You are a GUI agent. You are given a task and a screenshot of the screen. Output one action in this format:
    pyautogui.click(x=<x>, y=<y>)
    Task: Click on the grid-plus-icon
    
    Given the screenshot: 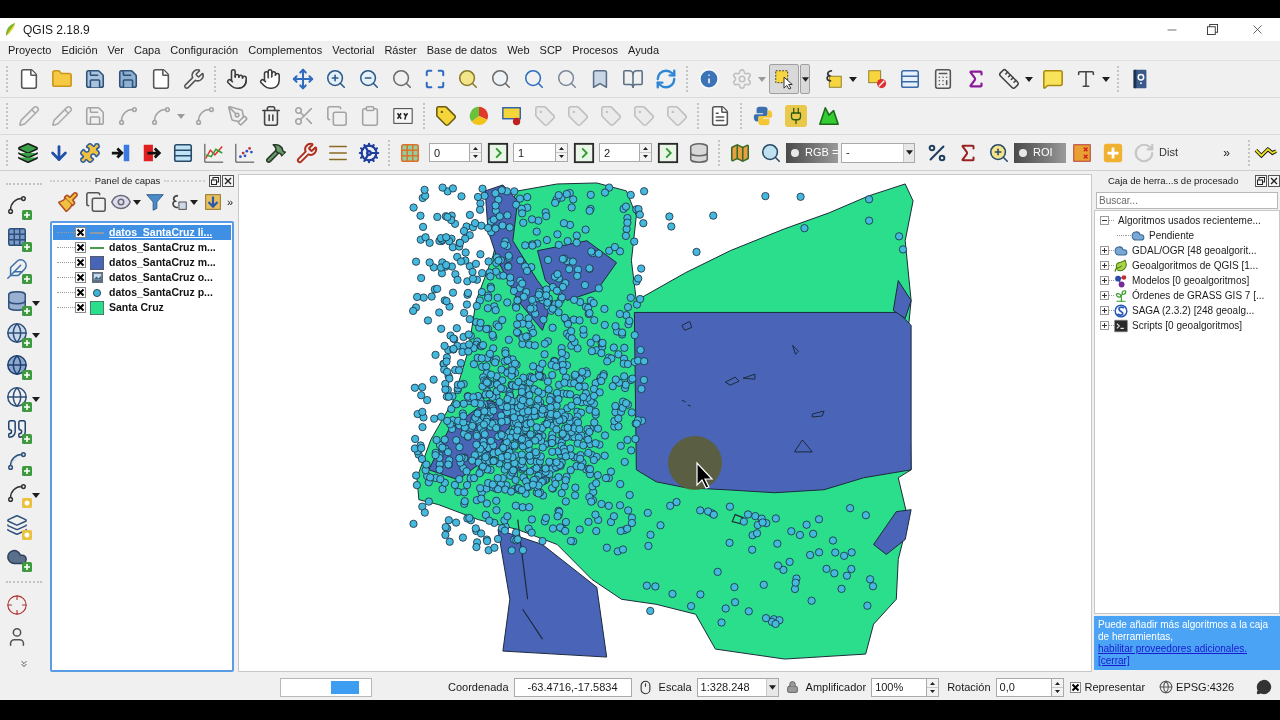 What is the action you would take?
    pyautogui.click(x=19, y=239)
    